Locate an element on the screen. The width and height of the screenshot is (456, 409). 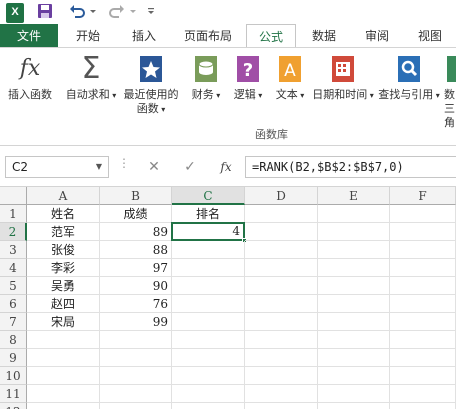
cell-d8 is located at coordinates (281, 340).